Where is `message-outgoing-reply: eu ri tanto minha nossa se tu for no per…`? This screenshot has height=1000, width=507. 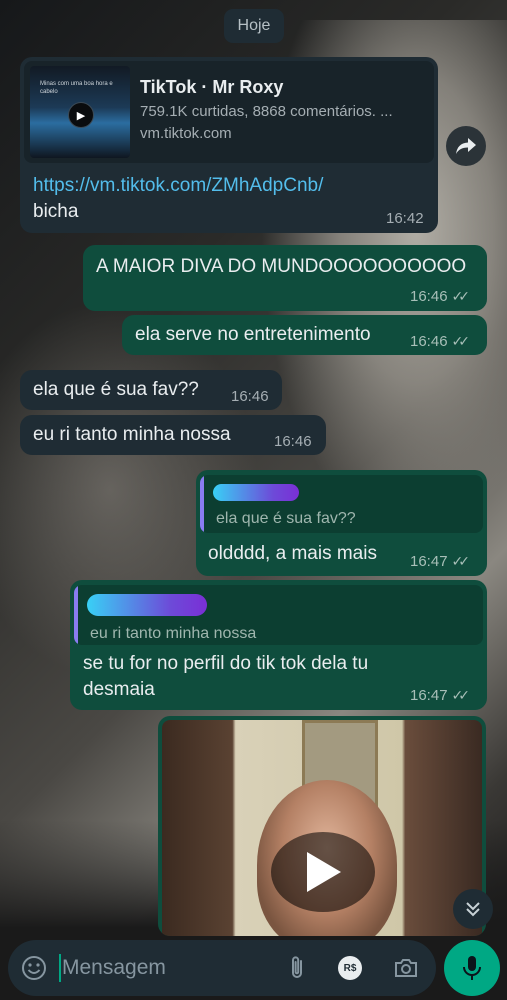 message-outgoing-reply: eu ri tanto minha nossa se tu for no per… is located at coordinates (278, 645).